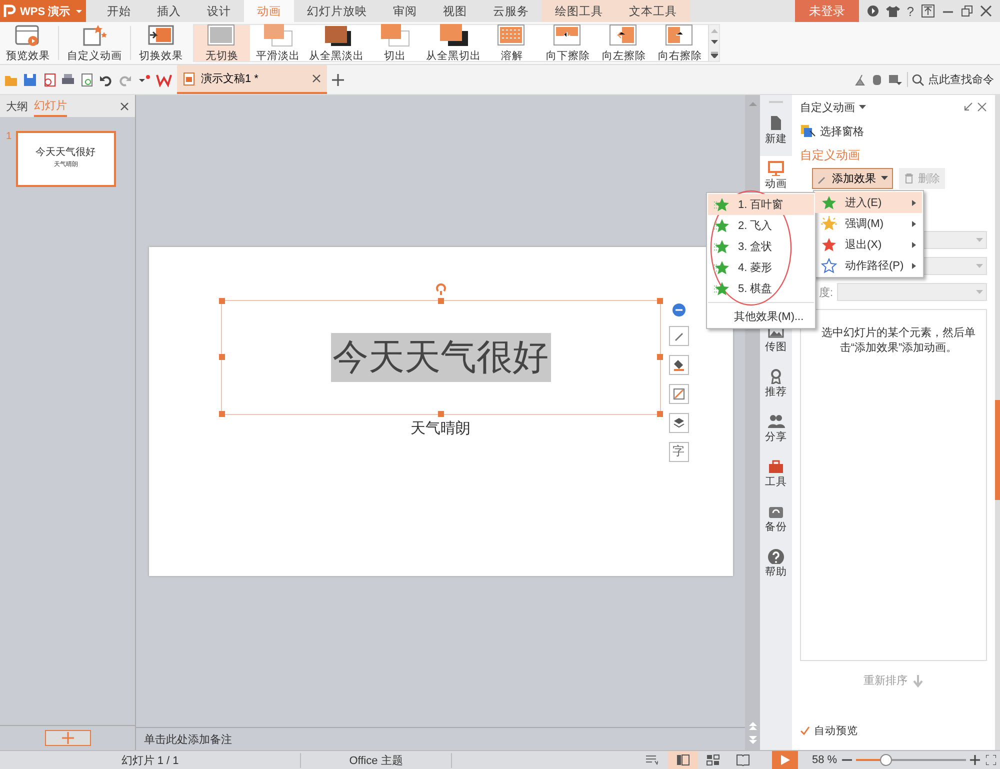 The width and height of the screenshot is (1000, 769). Describe the element at coordinates (624, 43) in the screenshot. I see `transition-option: 向左擦除` at that location.